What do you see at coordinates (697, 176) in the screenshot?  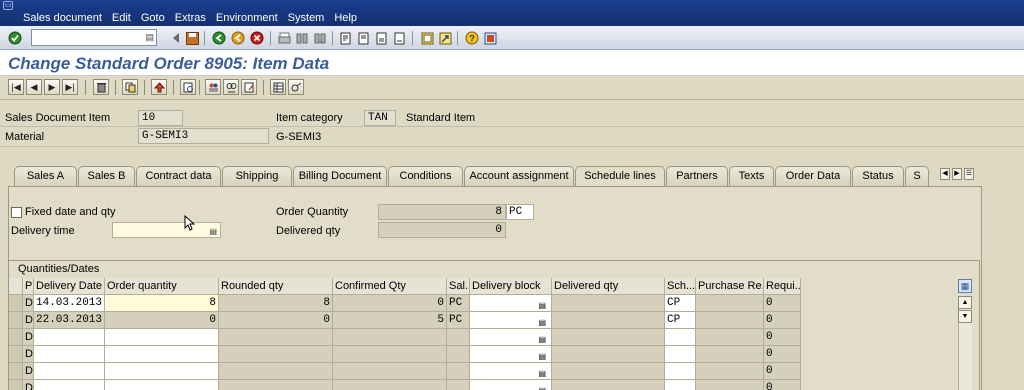 I see `tab-partners: Partners` at bounding box center [697, 176].